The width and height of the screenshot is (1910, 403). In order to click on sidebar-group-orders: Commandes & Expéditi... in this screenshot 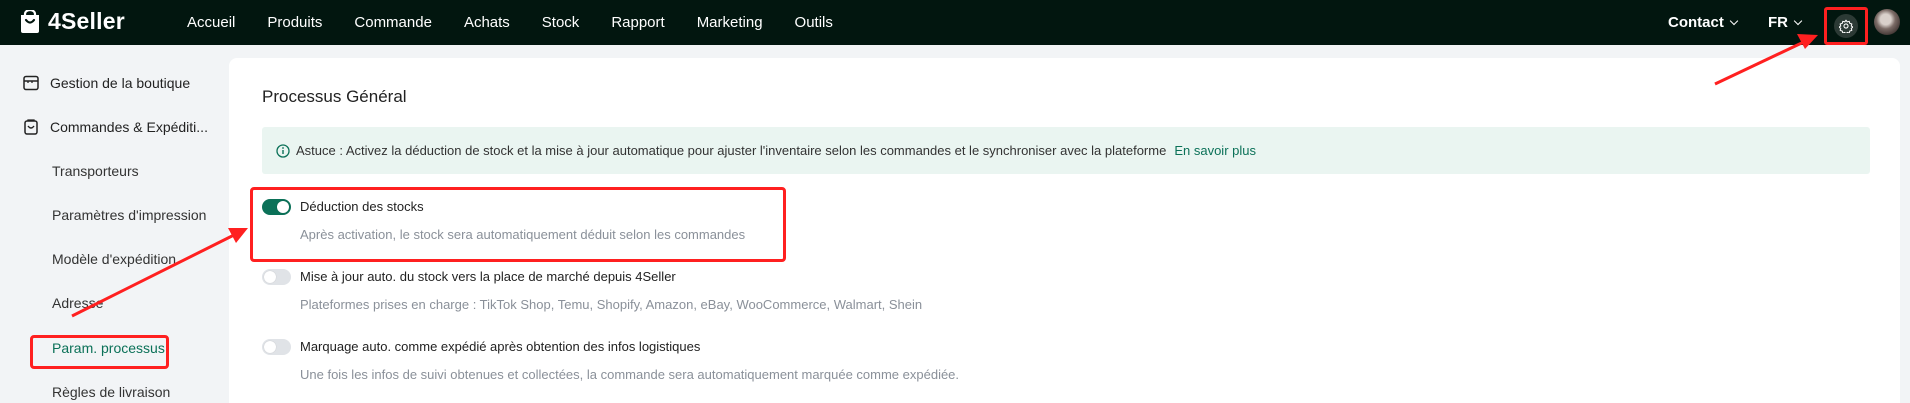, I will do `click(115, 127)`.